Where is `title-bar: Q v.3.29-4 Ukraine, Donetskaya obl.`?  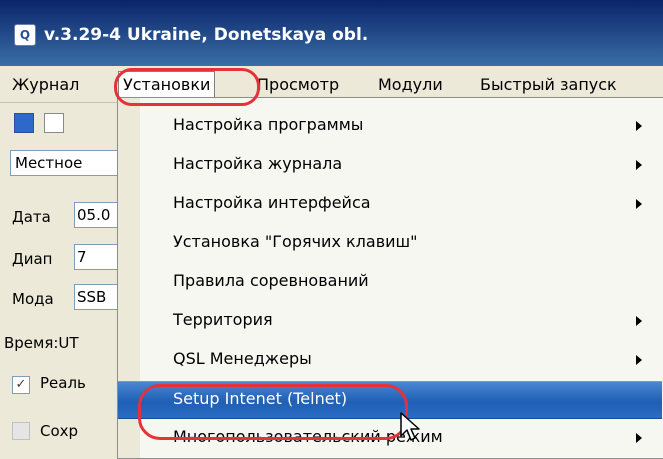 title-bar: Q v.3.29-4 Ukraine, Donetskaya obl. is located at coordinates (331, 33).